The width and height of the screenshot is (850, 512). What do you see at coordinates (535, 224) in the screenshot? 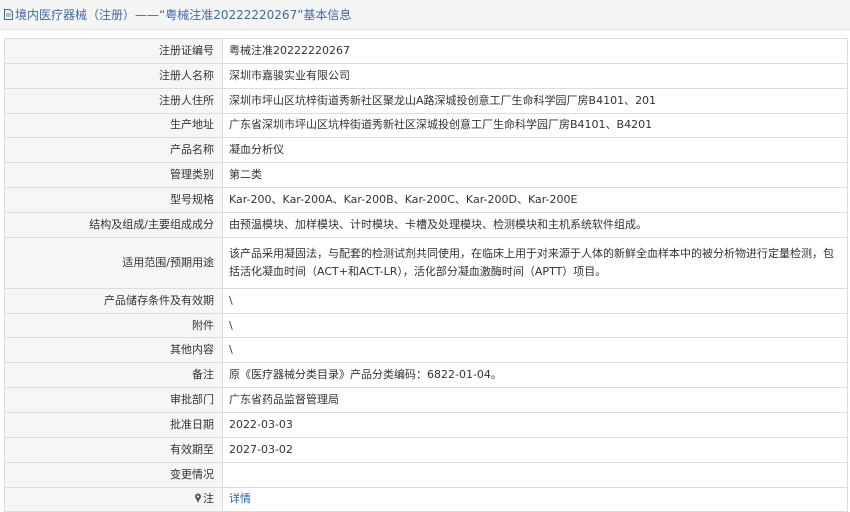
I see `field-value: 由预温模块、加样模块、计时模块、卡槽及处理模块、检测模块和主机系统软件组成。` at bounding box center [535, 224].